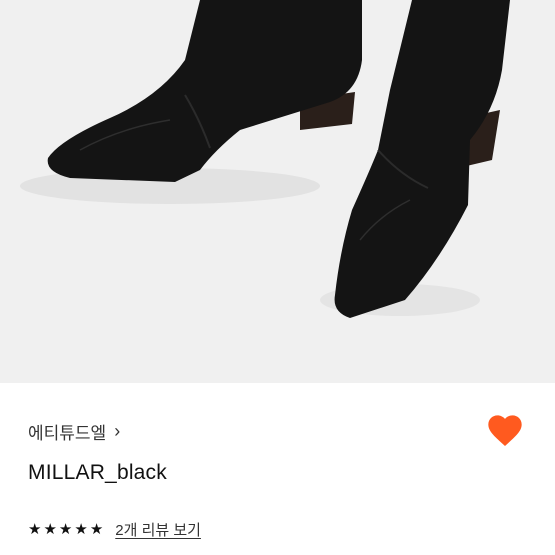  Describe the element at coordinates (158, 529) in the screenshot. I see `review-link: 2개 리뷰 보기` at that location.